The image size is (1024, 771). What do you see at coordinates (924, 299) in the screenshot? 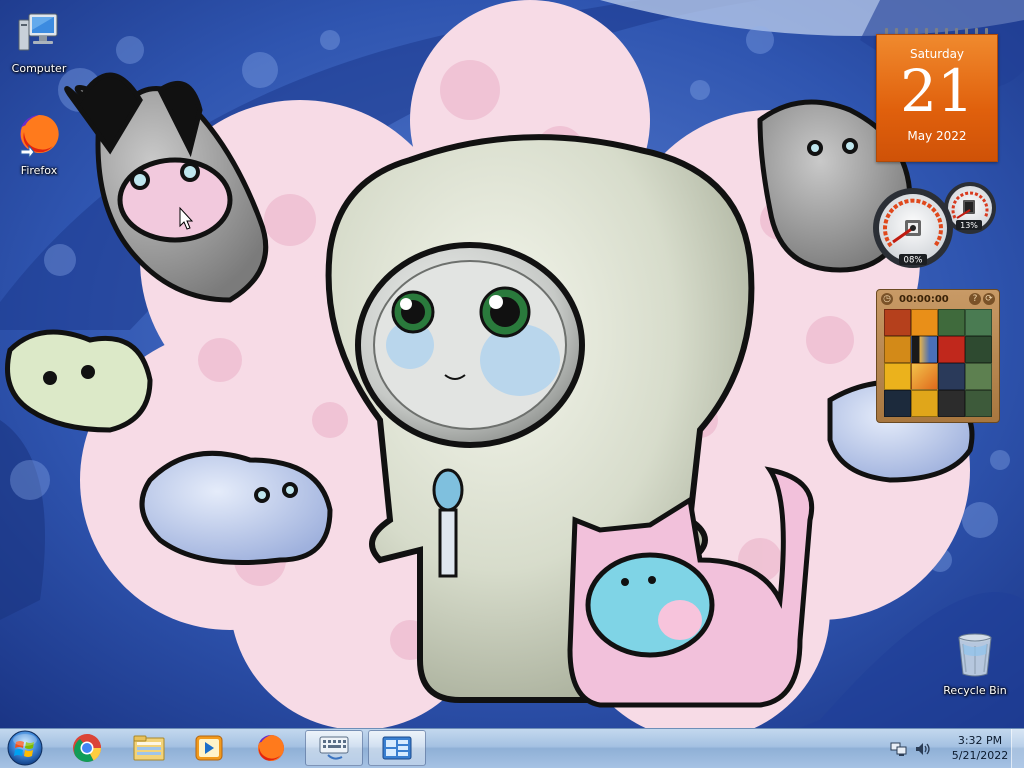
I see `puzzle-timer: 00:00:00` at bounding box center [924, 299].